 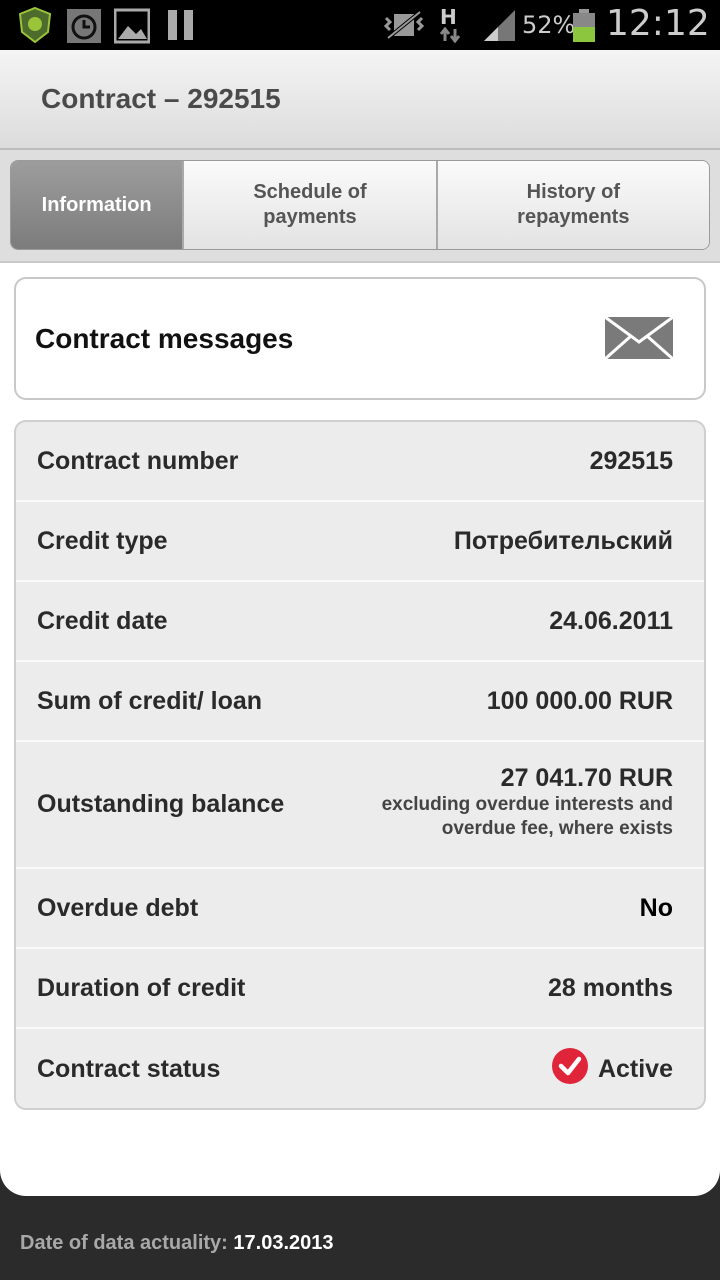 I want to click on balance-label: Outstanding balance, so click(x=161, y=804).